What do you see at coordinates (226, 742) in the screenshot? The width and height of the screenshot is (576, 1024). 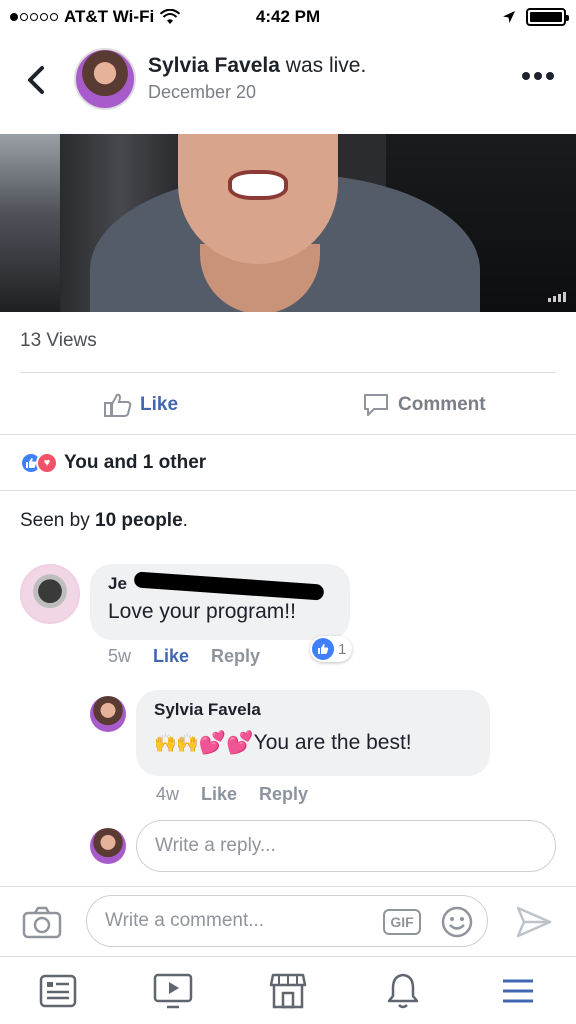 I see `two-hearts-emoji-icon: 💕💕` at bounding box center [226, 742].